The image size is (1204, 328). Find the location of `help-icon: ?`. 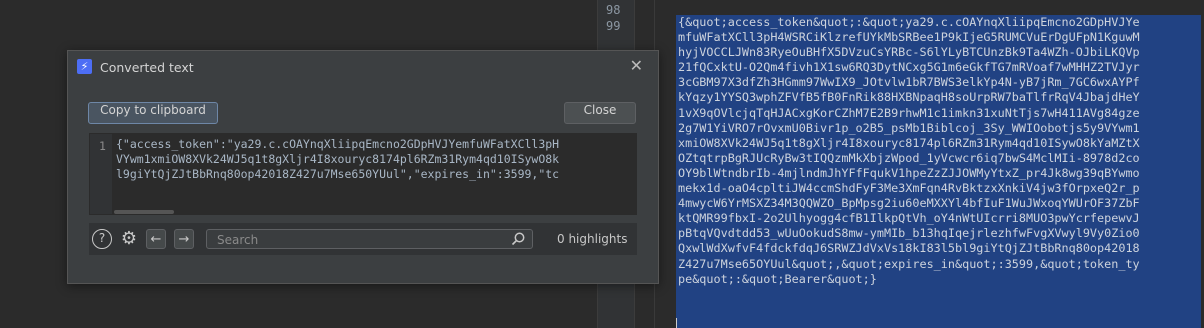

help-icon: ? is located at coordinates (102, 239).